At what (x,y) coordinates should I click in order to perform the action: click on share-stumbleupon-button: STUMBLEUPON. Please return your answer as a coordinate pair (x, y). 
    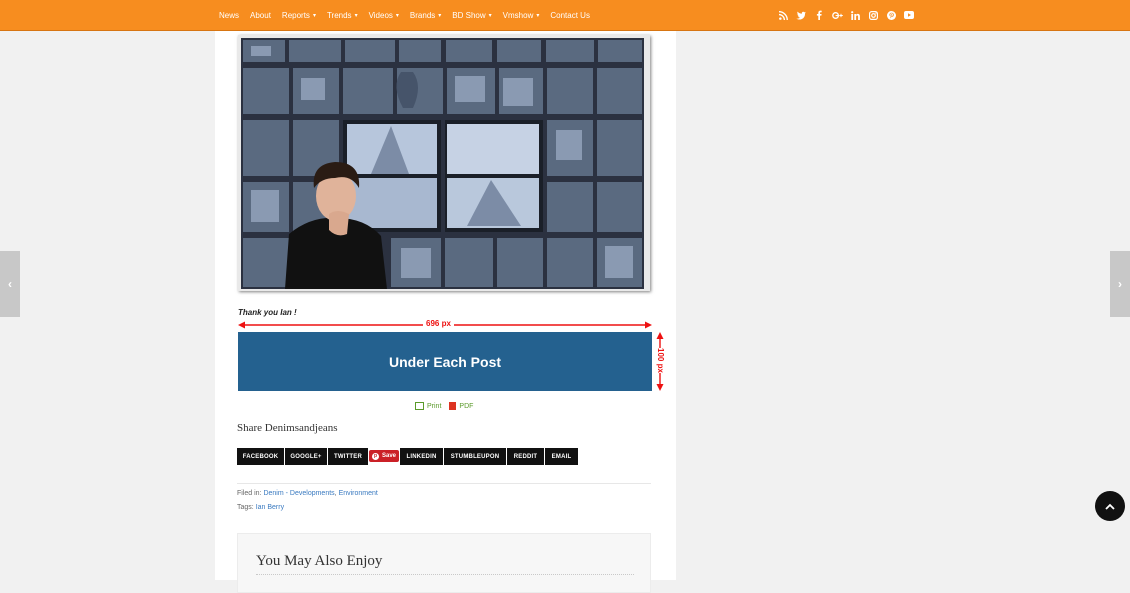
    Looking at the image, I should click on (475, 456).